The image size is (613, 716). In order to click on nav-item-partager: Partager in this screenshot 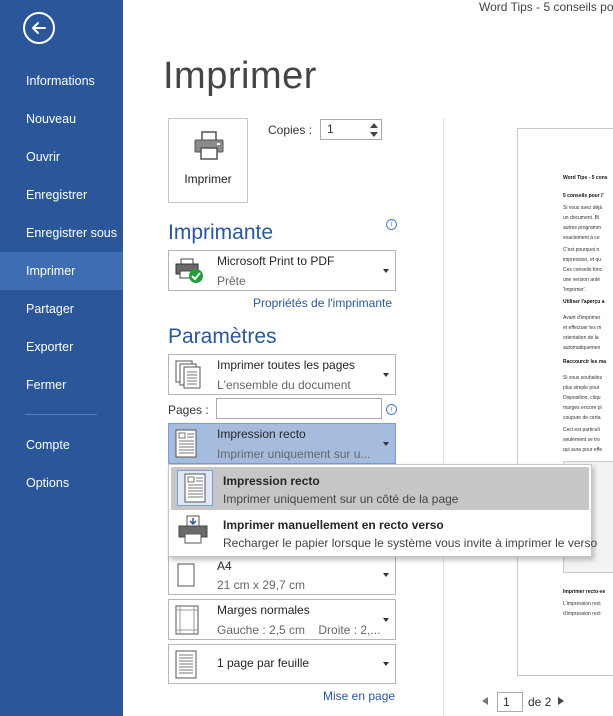, I will do `click(61, 309)`.